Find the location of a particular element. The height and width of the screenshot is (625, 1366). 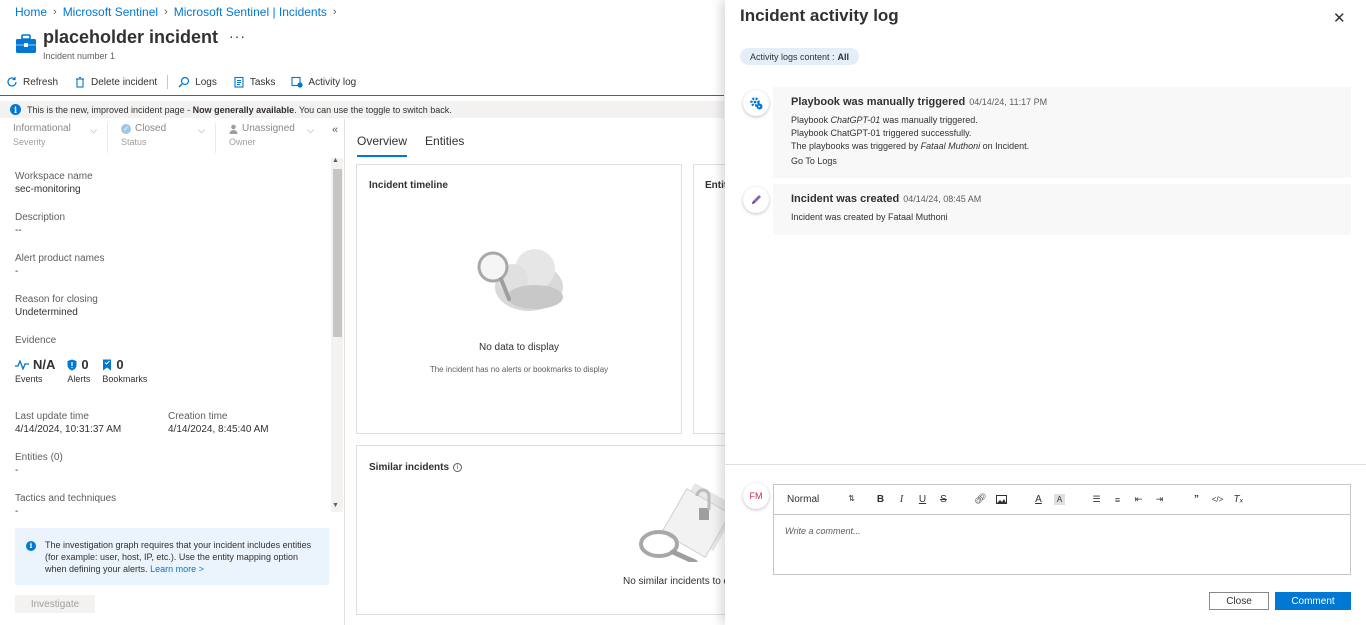

logs-label: Logs is located at coordinates (206, 82).